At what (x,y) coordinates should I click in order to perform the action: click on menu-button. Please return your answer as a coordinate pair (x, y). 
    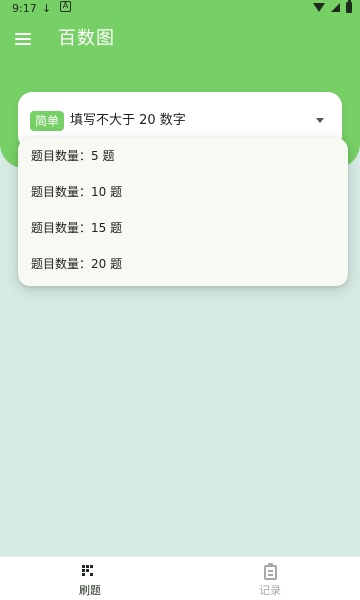
    Looking at the image, I should click on (25, 40).